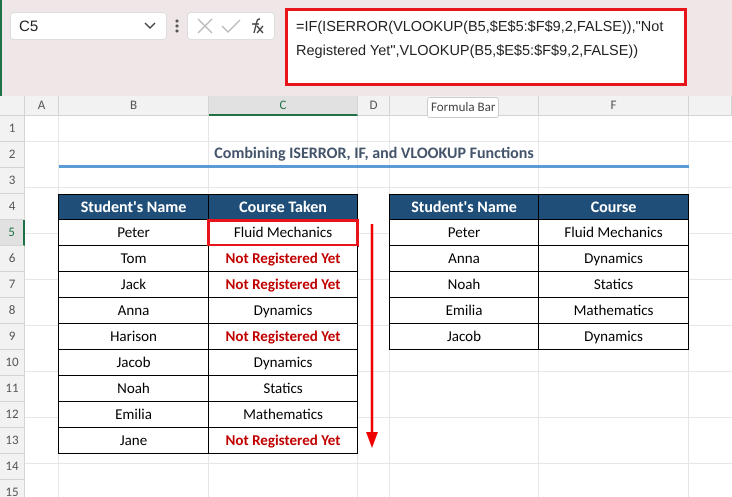 The height and width of the screenshot is (497, 732). What do you see at coordinates (463, 107) in the screenshot?
I see `tooltip: Formula Bar` at bounding box center [463, 107].